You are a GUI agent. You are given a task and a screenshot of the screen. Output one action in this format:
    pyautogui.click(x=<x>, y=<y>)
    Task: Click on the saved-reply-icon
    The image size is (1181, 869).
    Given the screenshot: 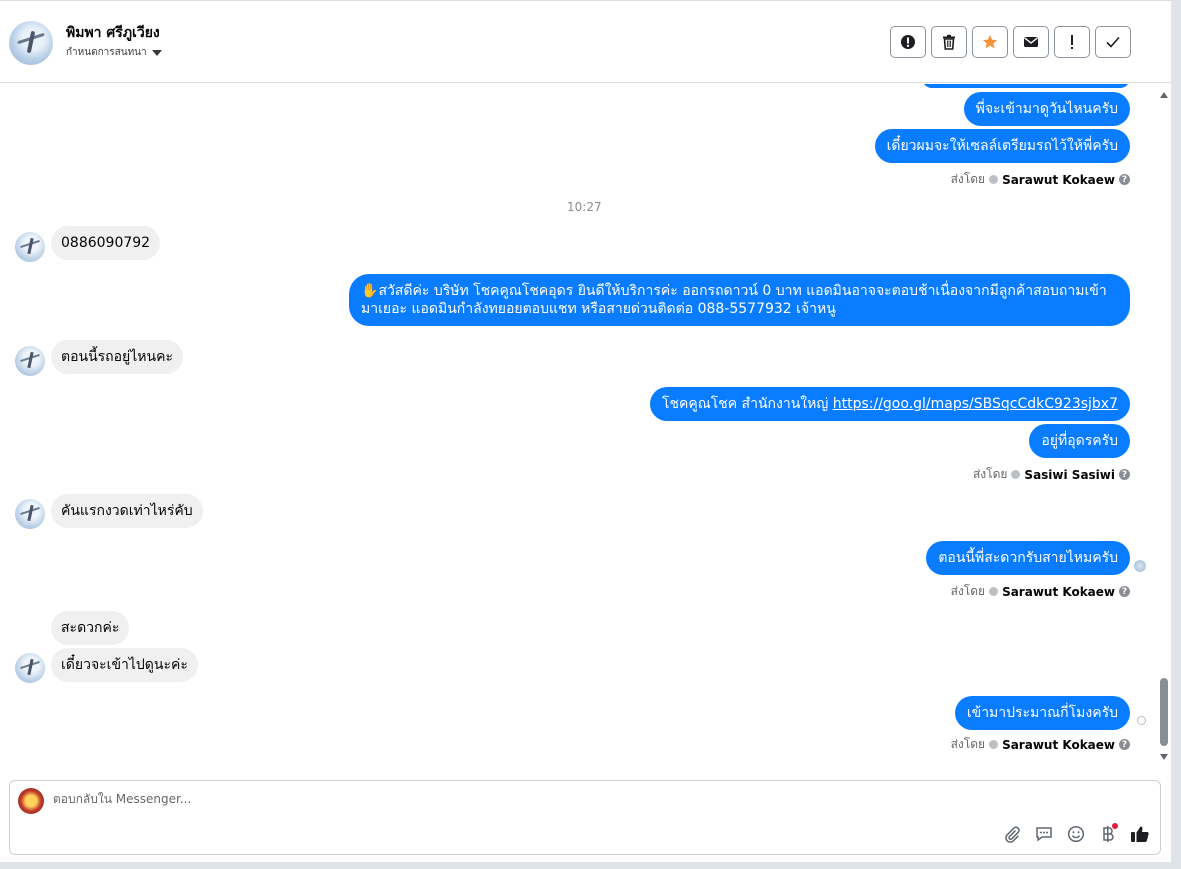 What is the action you would take?
    pyautogui.click(x=1043, y=833)
    